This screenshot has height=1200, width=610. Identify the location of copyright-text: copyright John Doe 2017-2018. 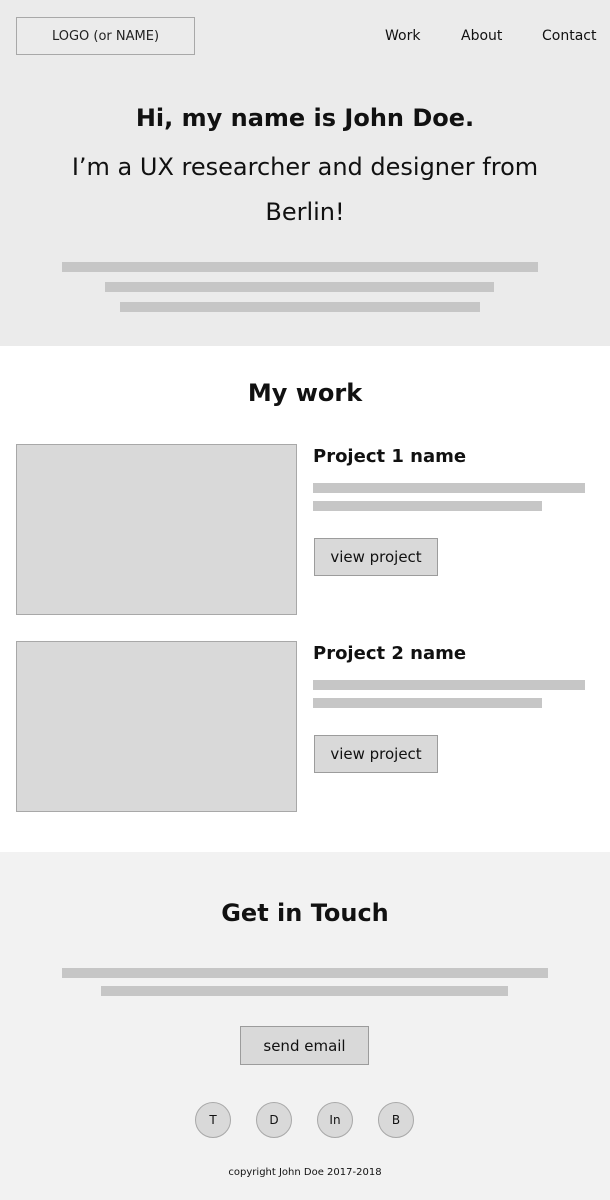
(305, 1172).